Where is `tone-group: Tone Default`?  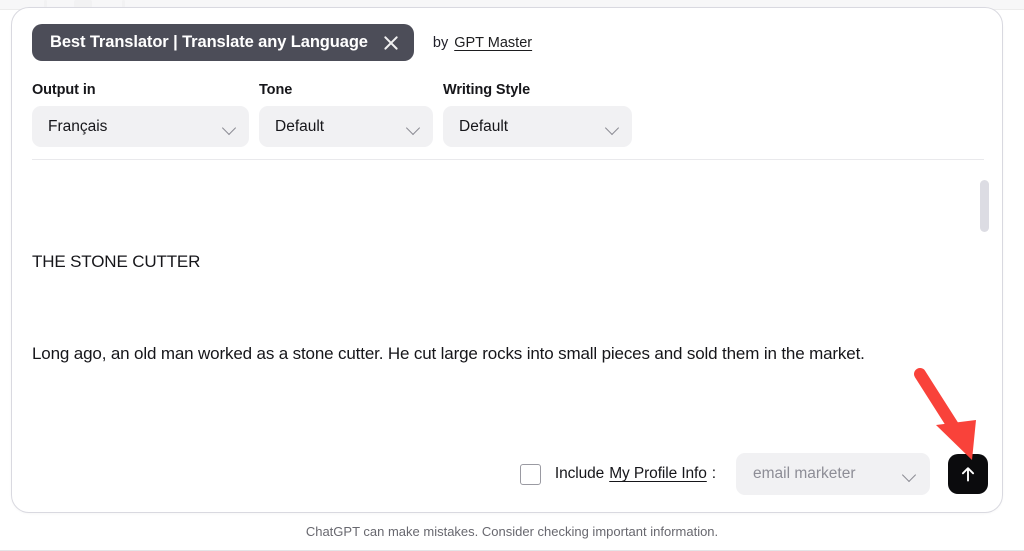 tone-group: Tone Default is located at coordinates (346, 114).